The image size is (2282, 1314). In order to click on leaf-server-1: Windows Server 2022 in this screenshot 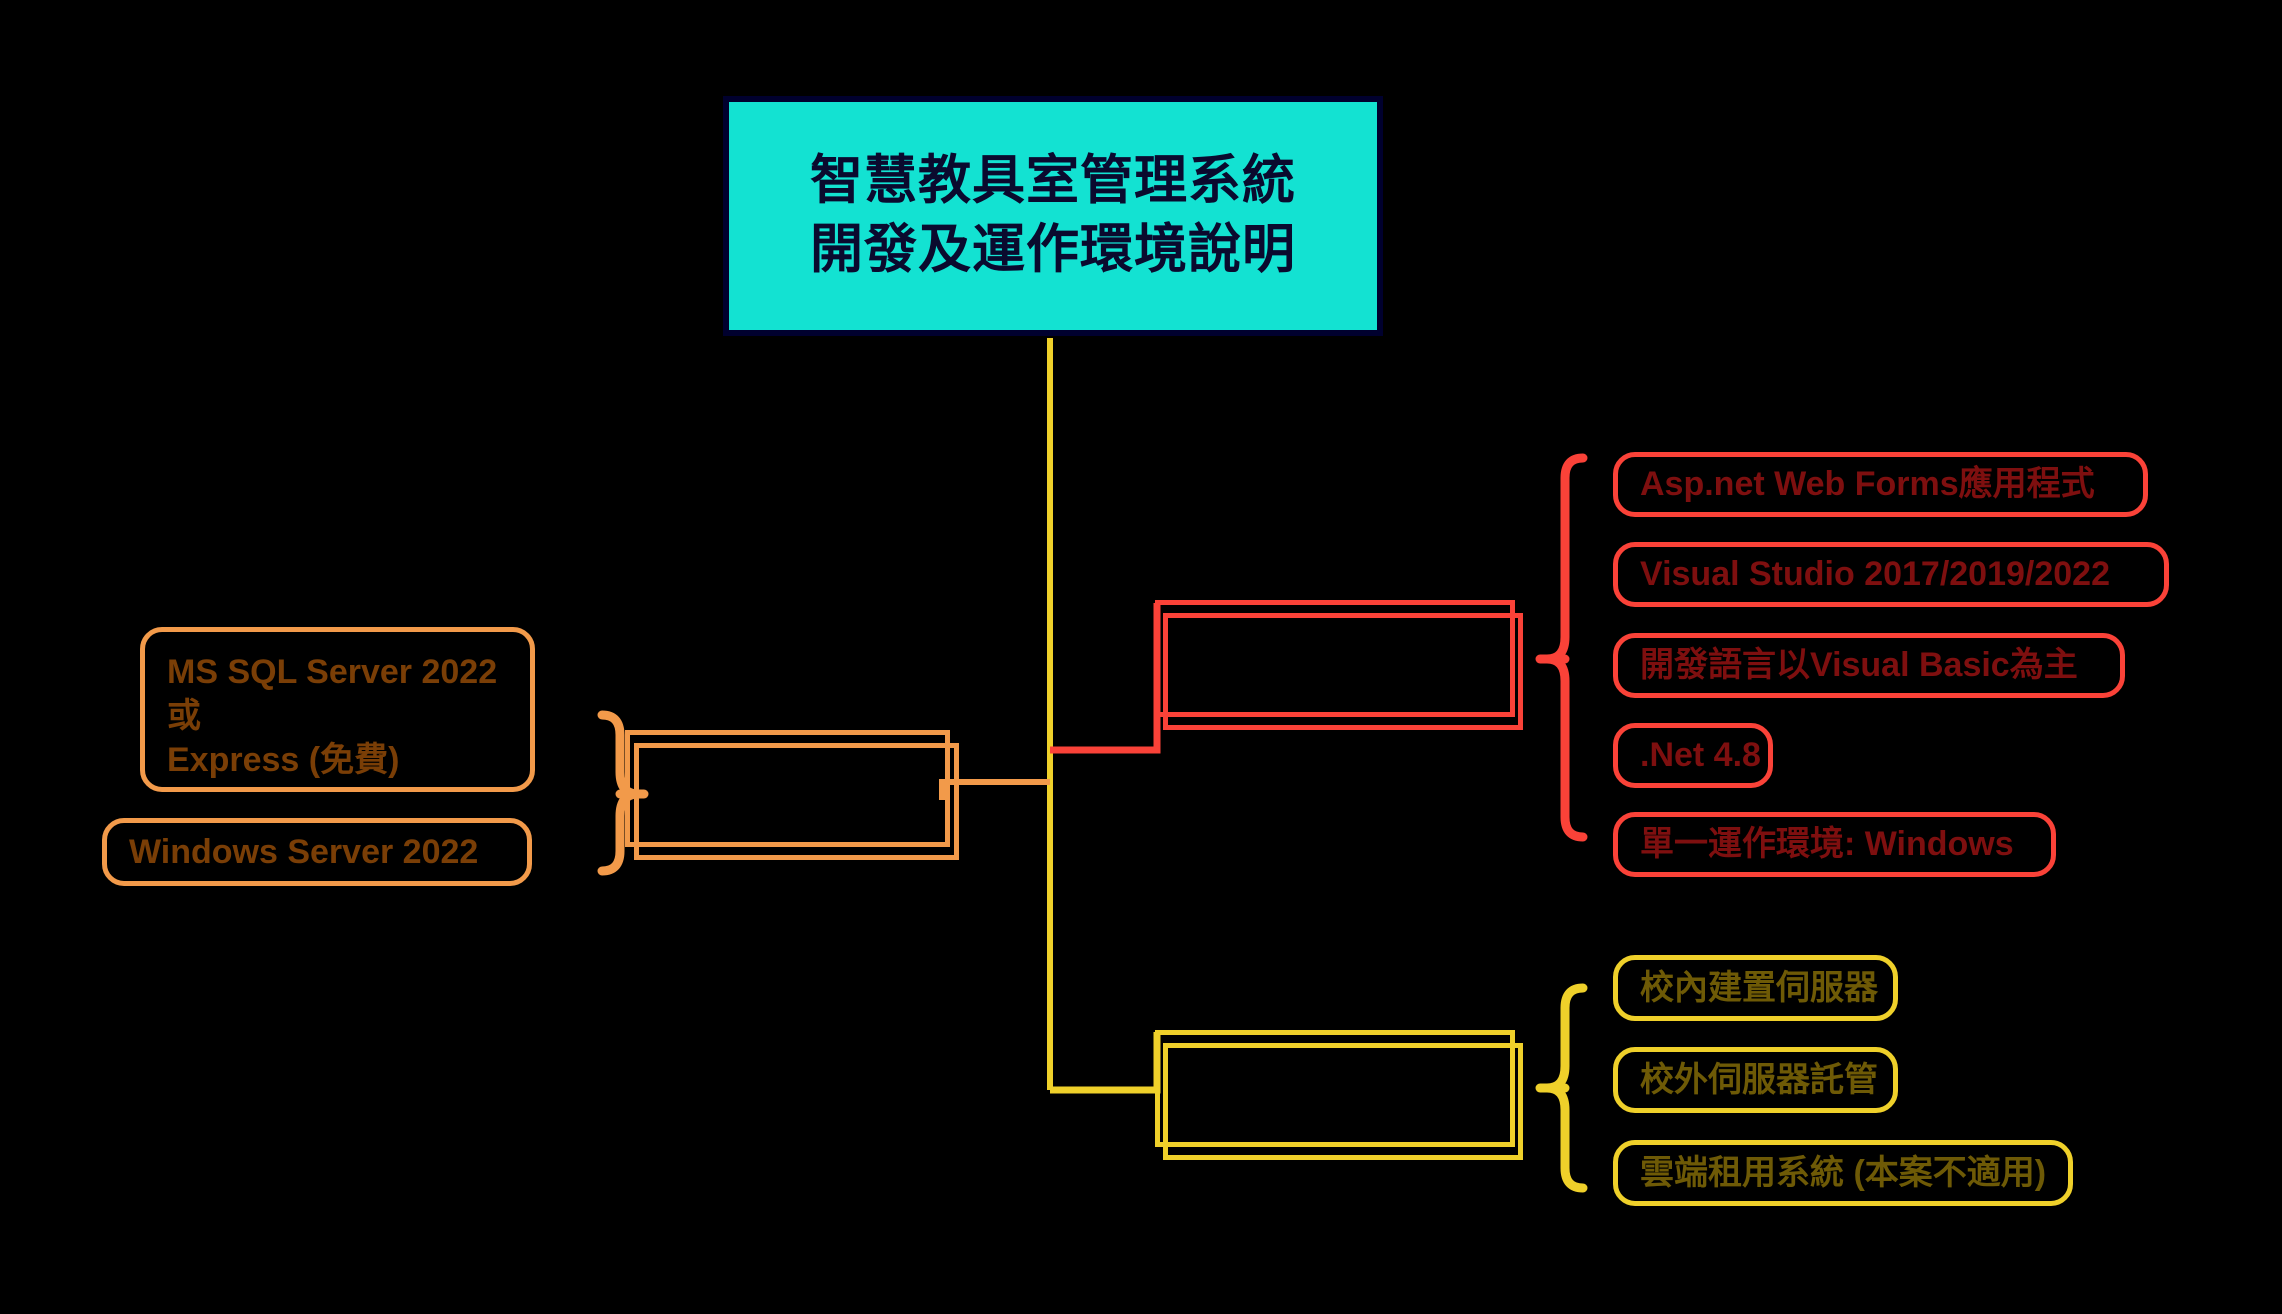, I will do `click(317, 852)`.